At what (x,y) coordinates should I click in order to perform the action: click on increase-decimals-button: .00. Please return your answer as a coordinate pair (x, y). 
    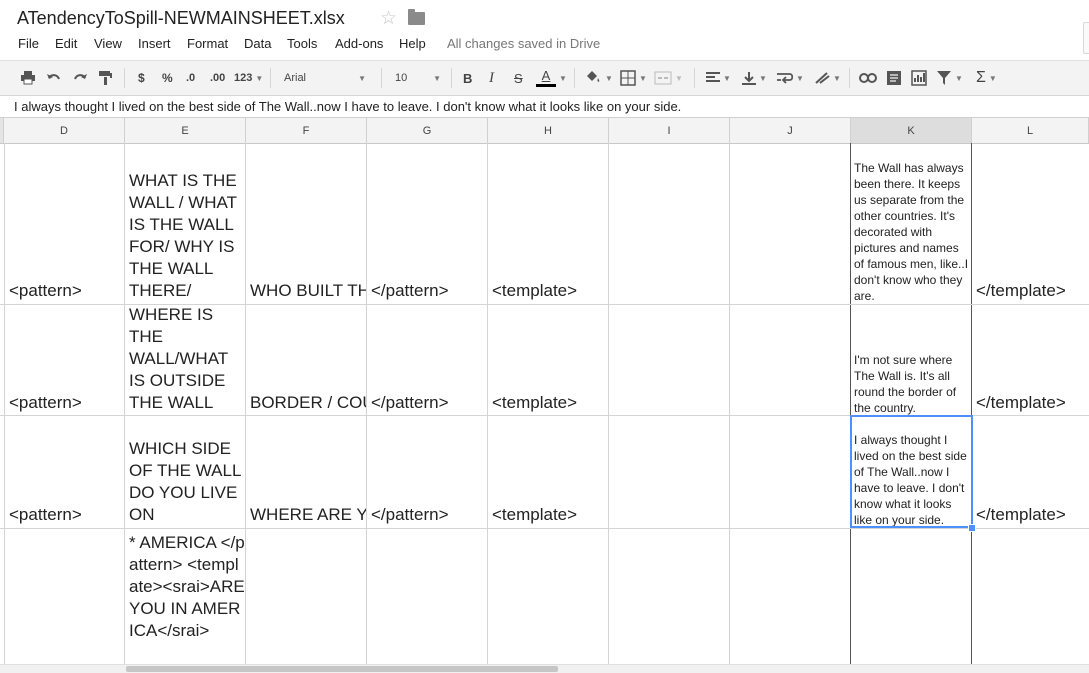
    Looking at the image, I should click on (217, 78).